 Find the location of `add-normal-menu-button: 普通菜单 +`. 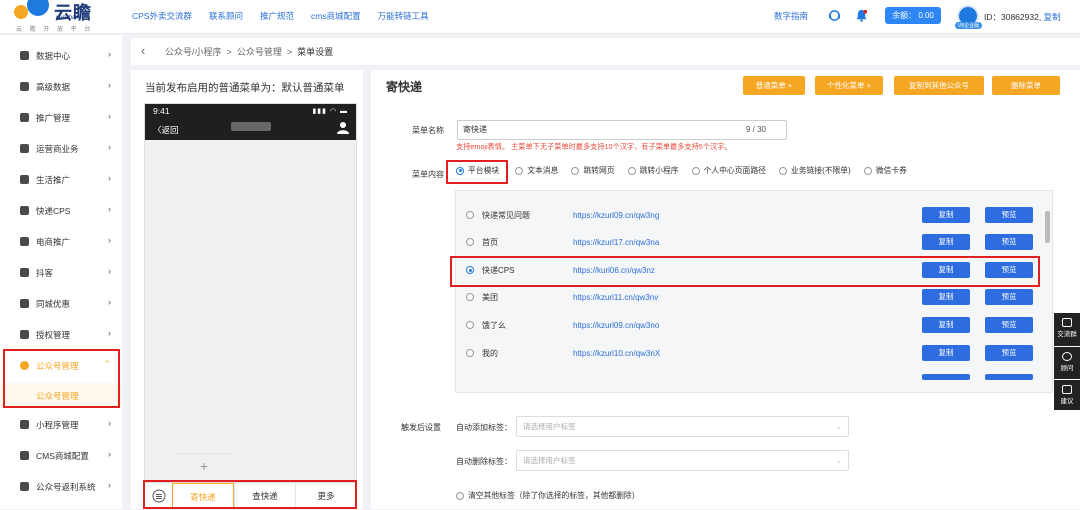

add-normal-menu-button: 普通菜单 + is located at coordinates (774, 85).